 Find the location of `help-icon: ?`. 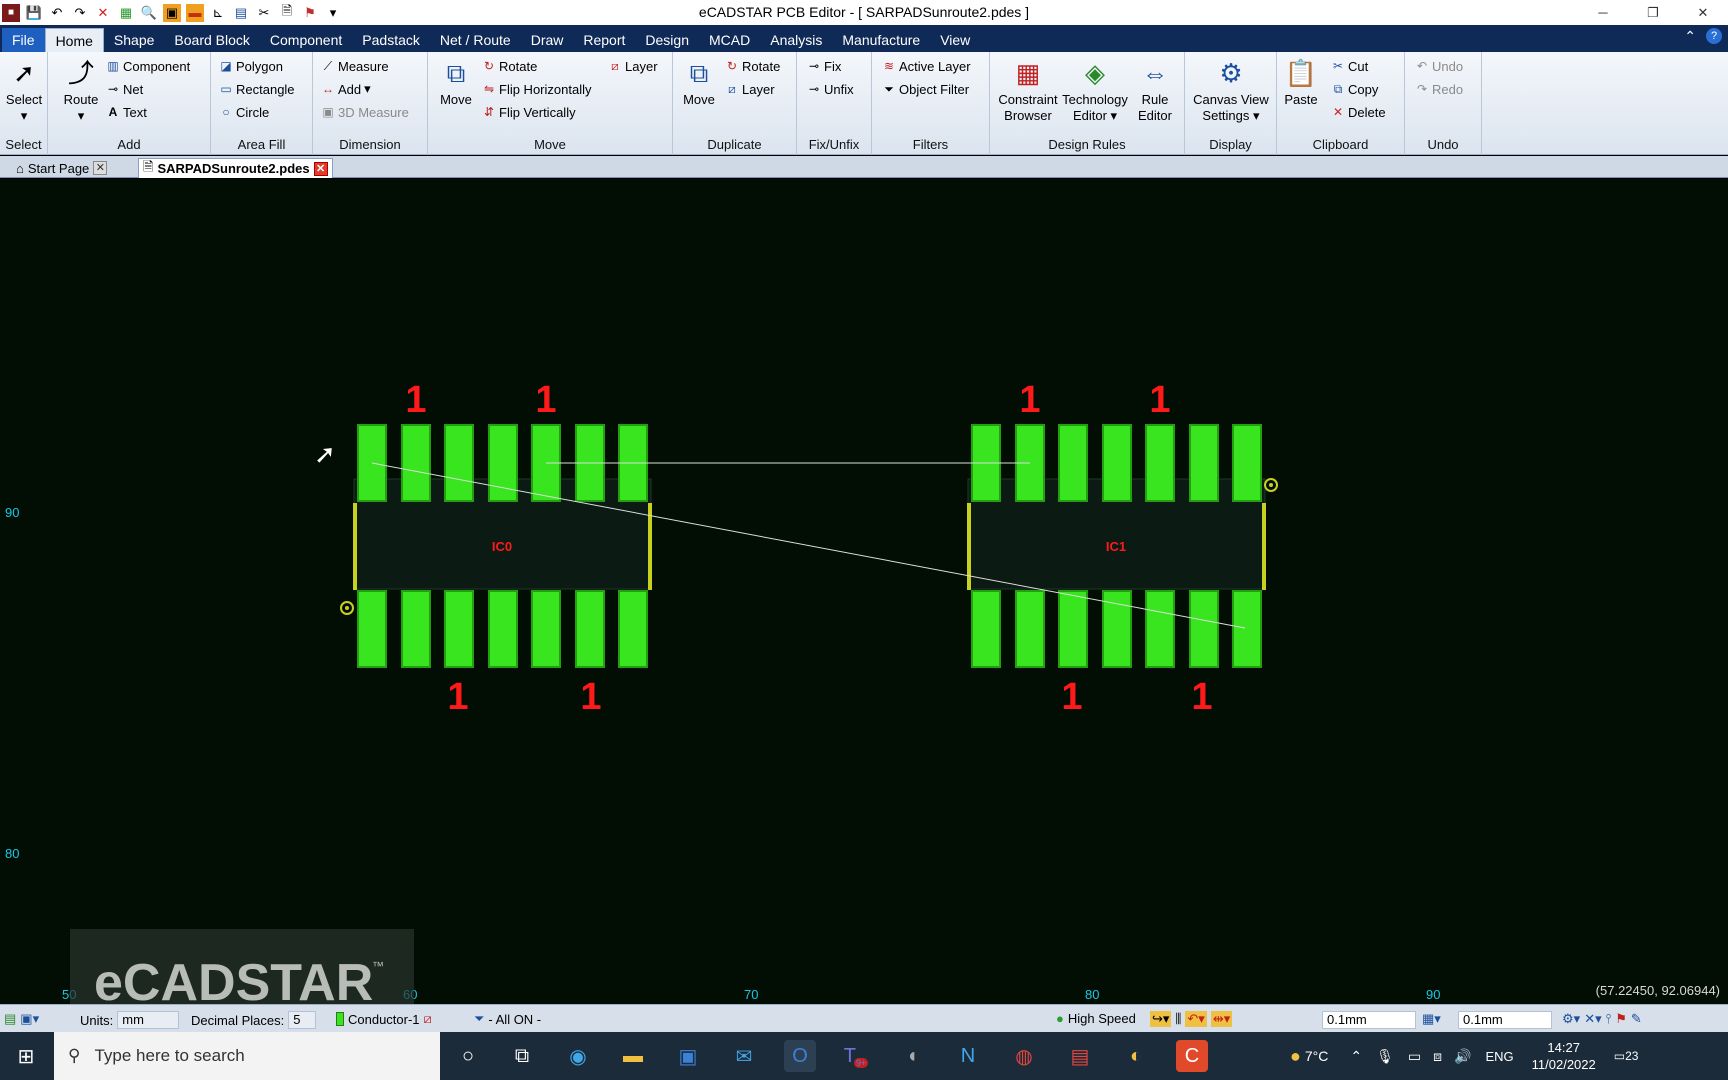

help-icon: ? is located at coordinates (1714, 36).